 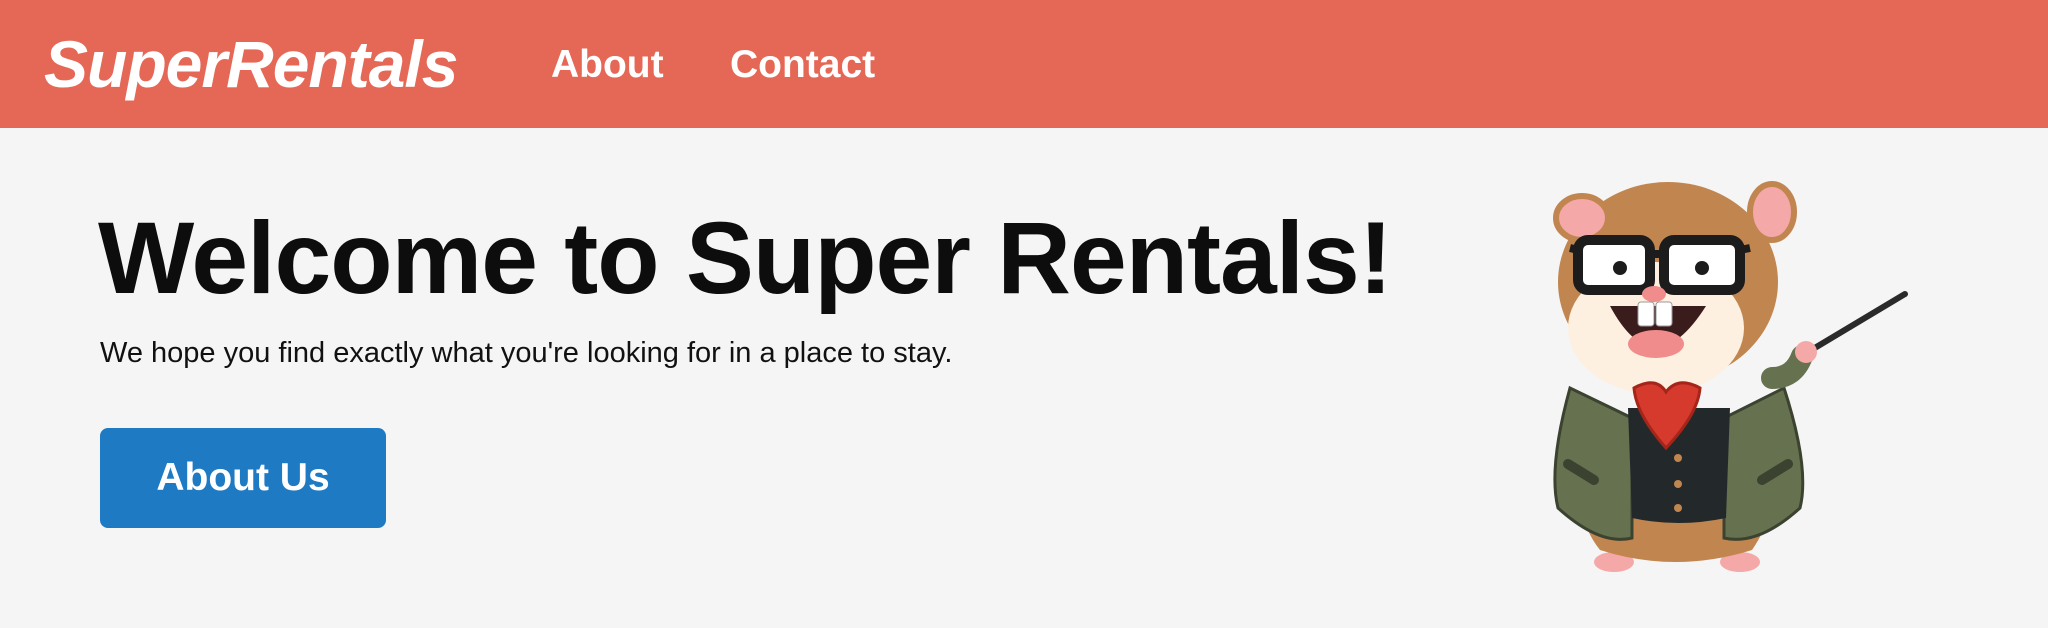 I want to click on page-title: Welcome to Super Rentals!, so click(x=745, y=258).